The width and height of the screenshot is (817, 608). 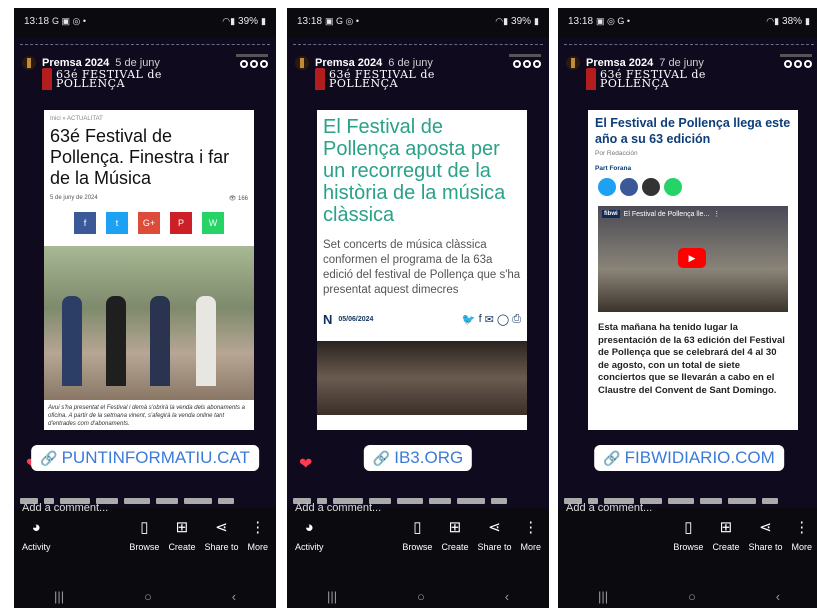 What do you see at coordinates (422, 378) in the screenshot?
I see `concert-photo` at bounding box center [422, 378].